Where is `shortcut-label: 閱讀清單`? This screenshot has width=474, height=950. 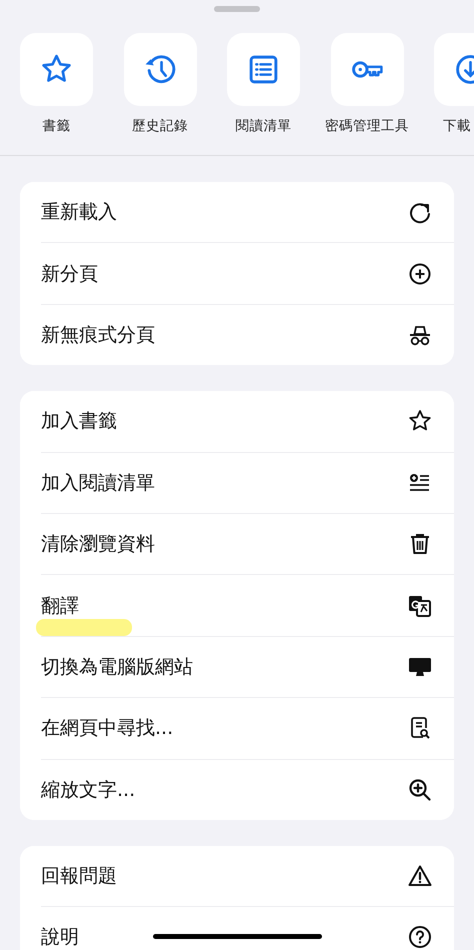
shortcut-label: 閱讀清單 is located at coordinates (264, 126).